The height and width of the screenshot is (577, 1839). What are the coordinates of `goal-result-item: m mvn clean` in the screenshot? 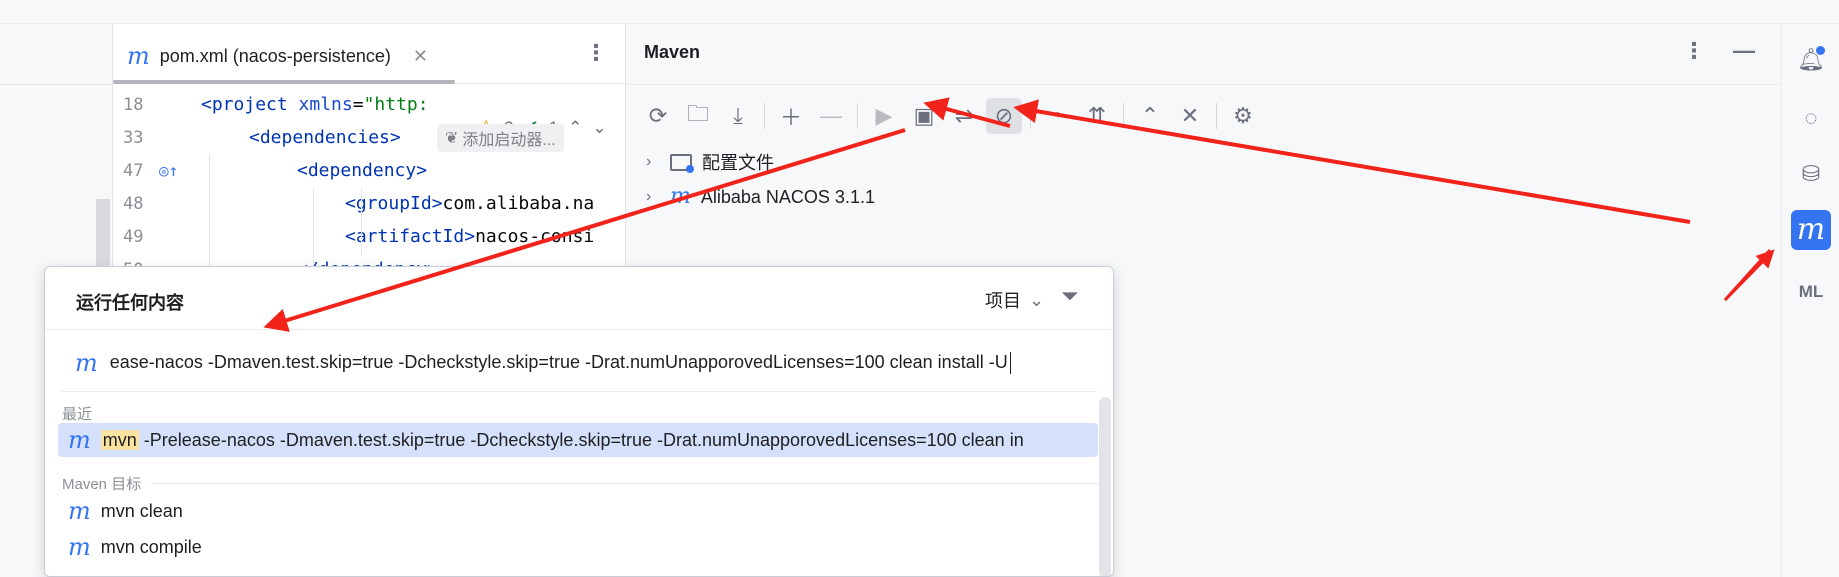 It's located at (578, 511).